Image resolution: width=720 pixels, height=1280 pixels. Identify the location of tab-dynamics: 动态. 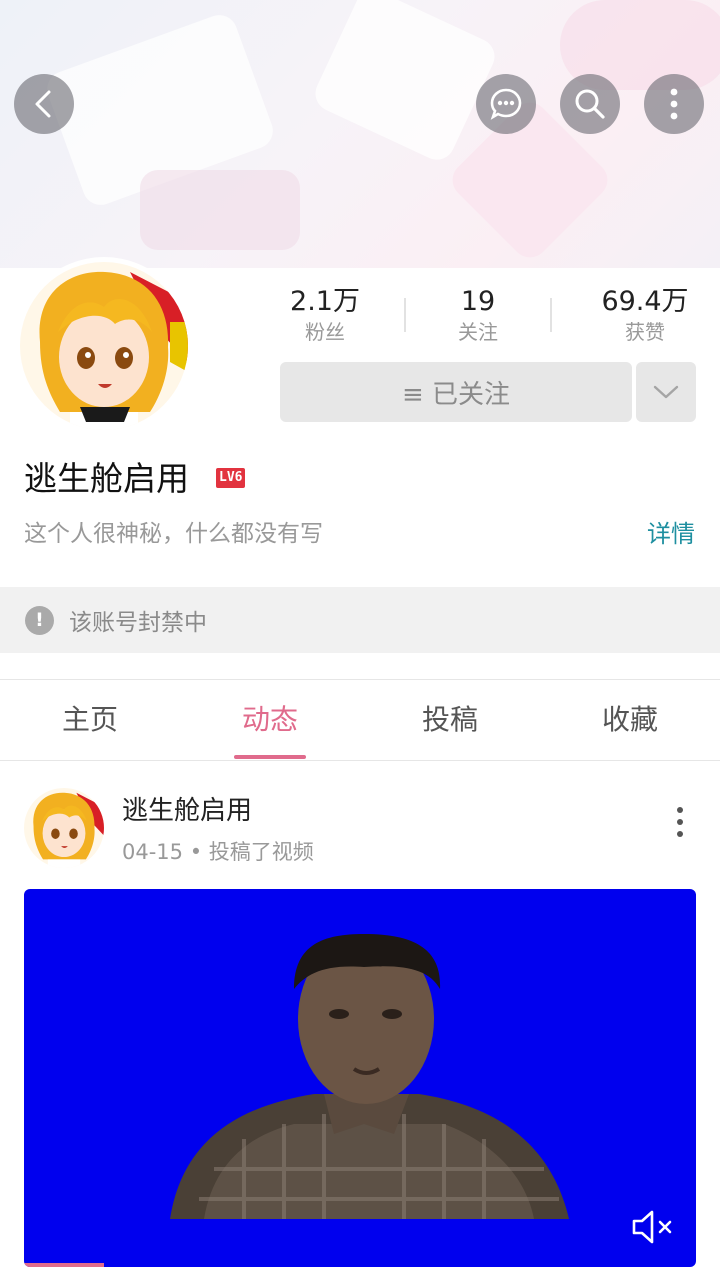
(270, 720).